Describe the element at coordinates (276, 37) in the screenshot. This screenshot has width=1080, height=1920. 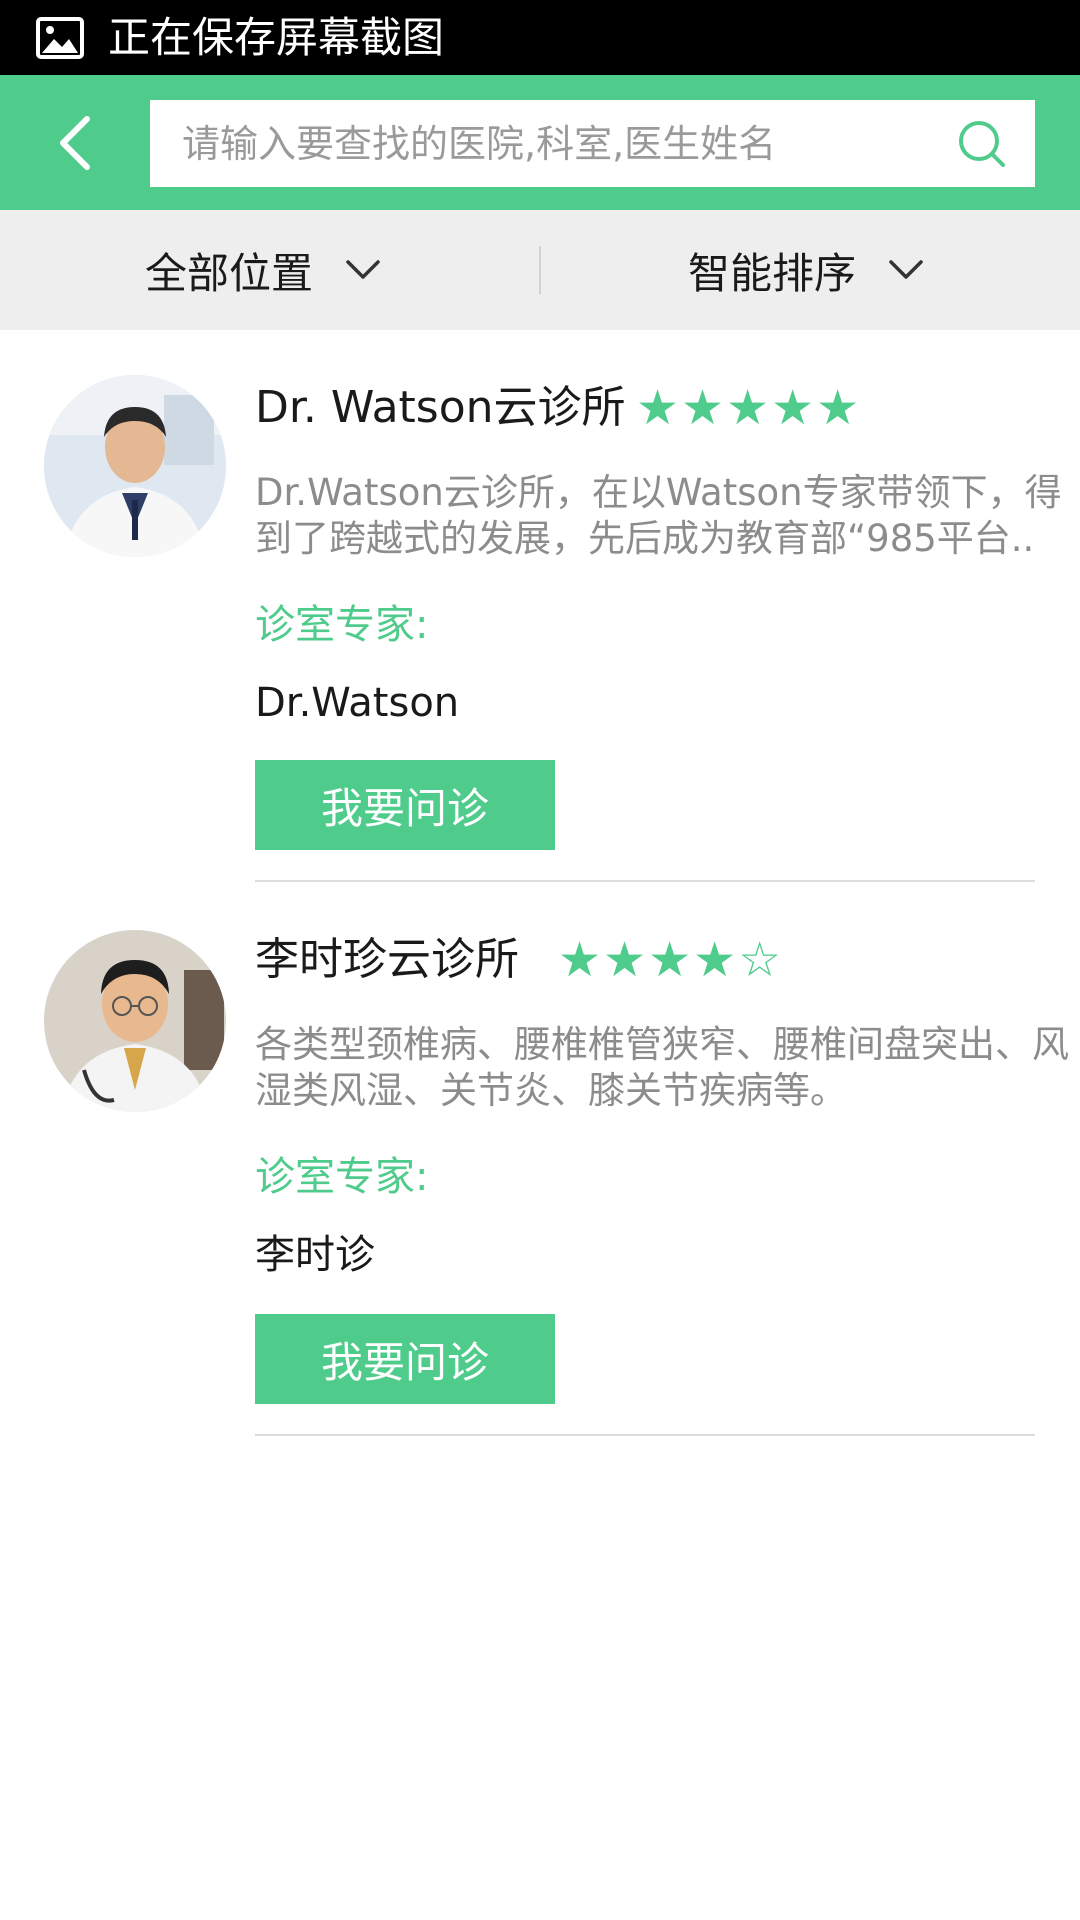
I see `status-text: 正在保存屏幕截图` at that location.